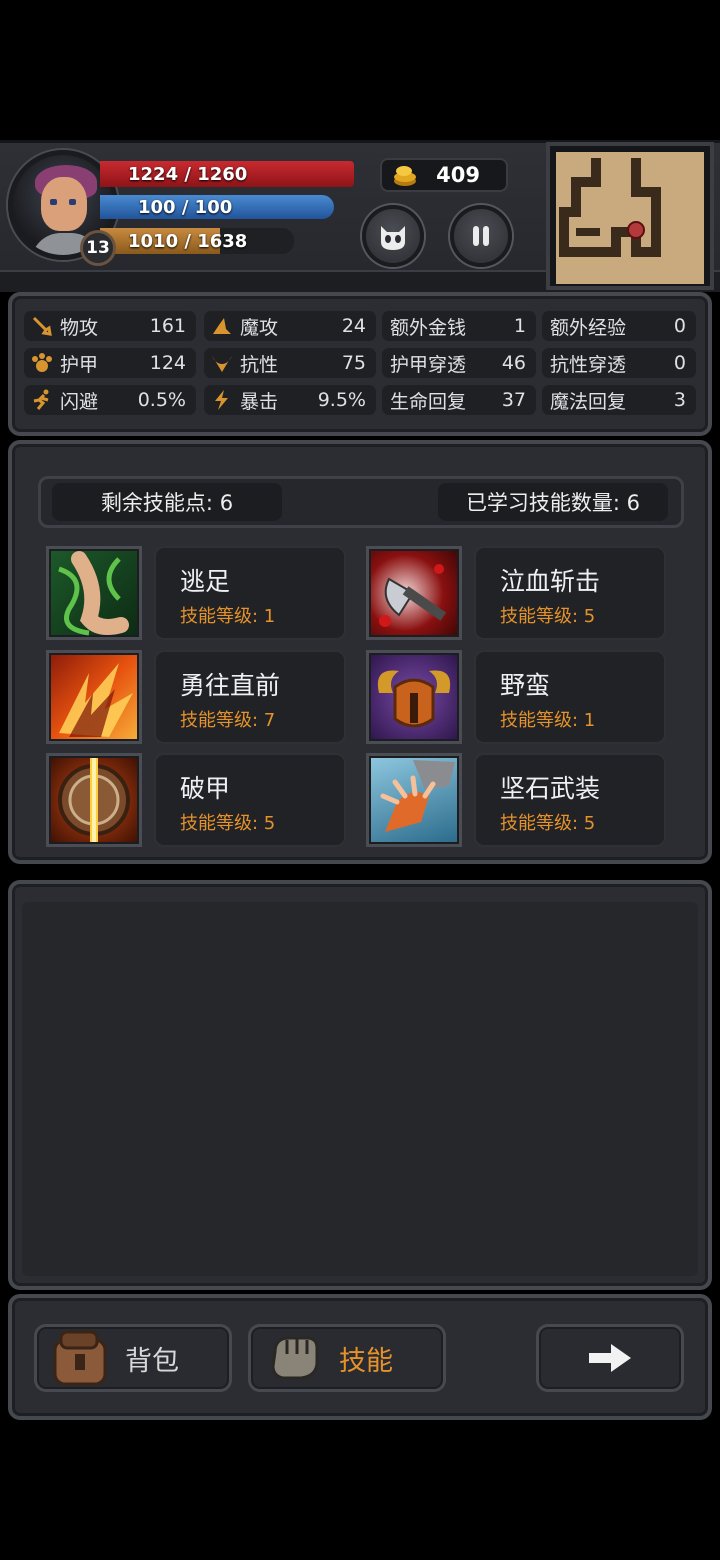 The image size is (720, 1560). What do you see at coordinates (79, 327) in the screenshot?
I see `stat-label: 物攻` at bounding box center [79, 327].